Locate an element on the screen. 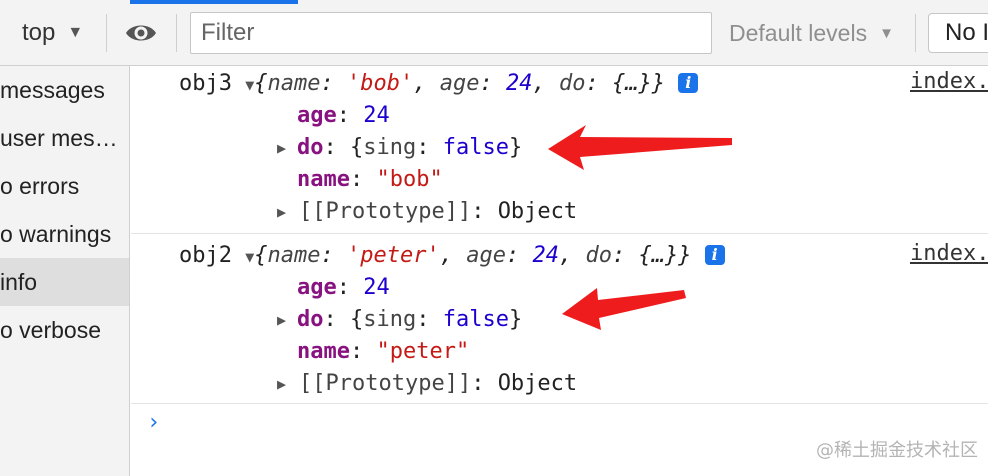  sidebar-item-warnings: o warnings is located at coordinates (64, 234).